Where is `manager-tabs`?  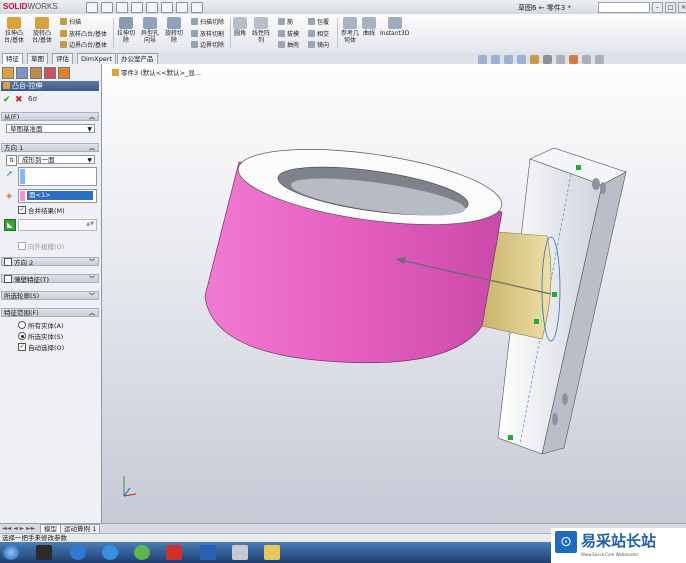
manager-tabs is located at coordinates (36, 73).